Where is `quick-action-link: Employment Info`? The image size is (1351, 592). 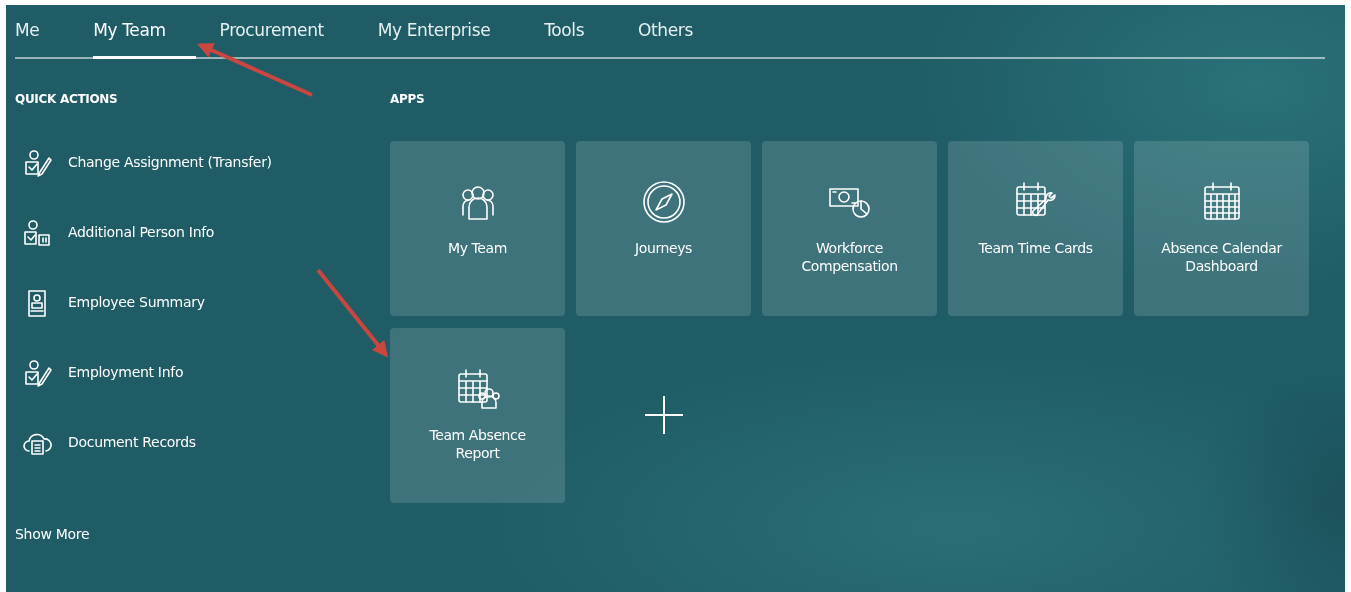 quick-action-link: Employment Info is located at coordinates (202, 372).